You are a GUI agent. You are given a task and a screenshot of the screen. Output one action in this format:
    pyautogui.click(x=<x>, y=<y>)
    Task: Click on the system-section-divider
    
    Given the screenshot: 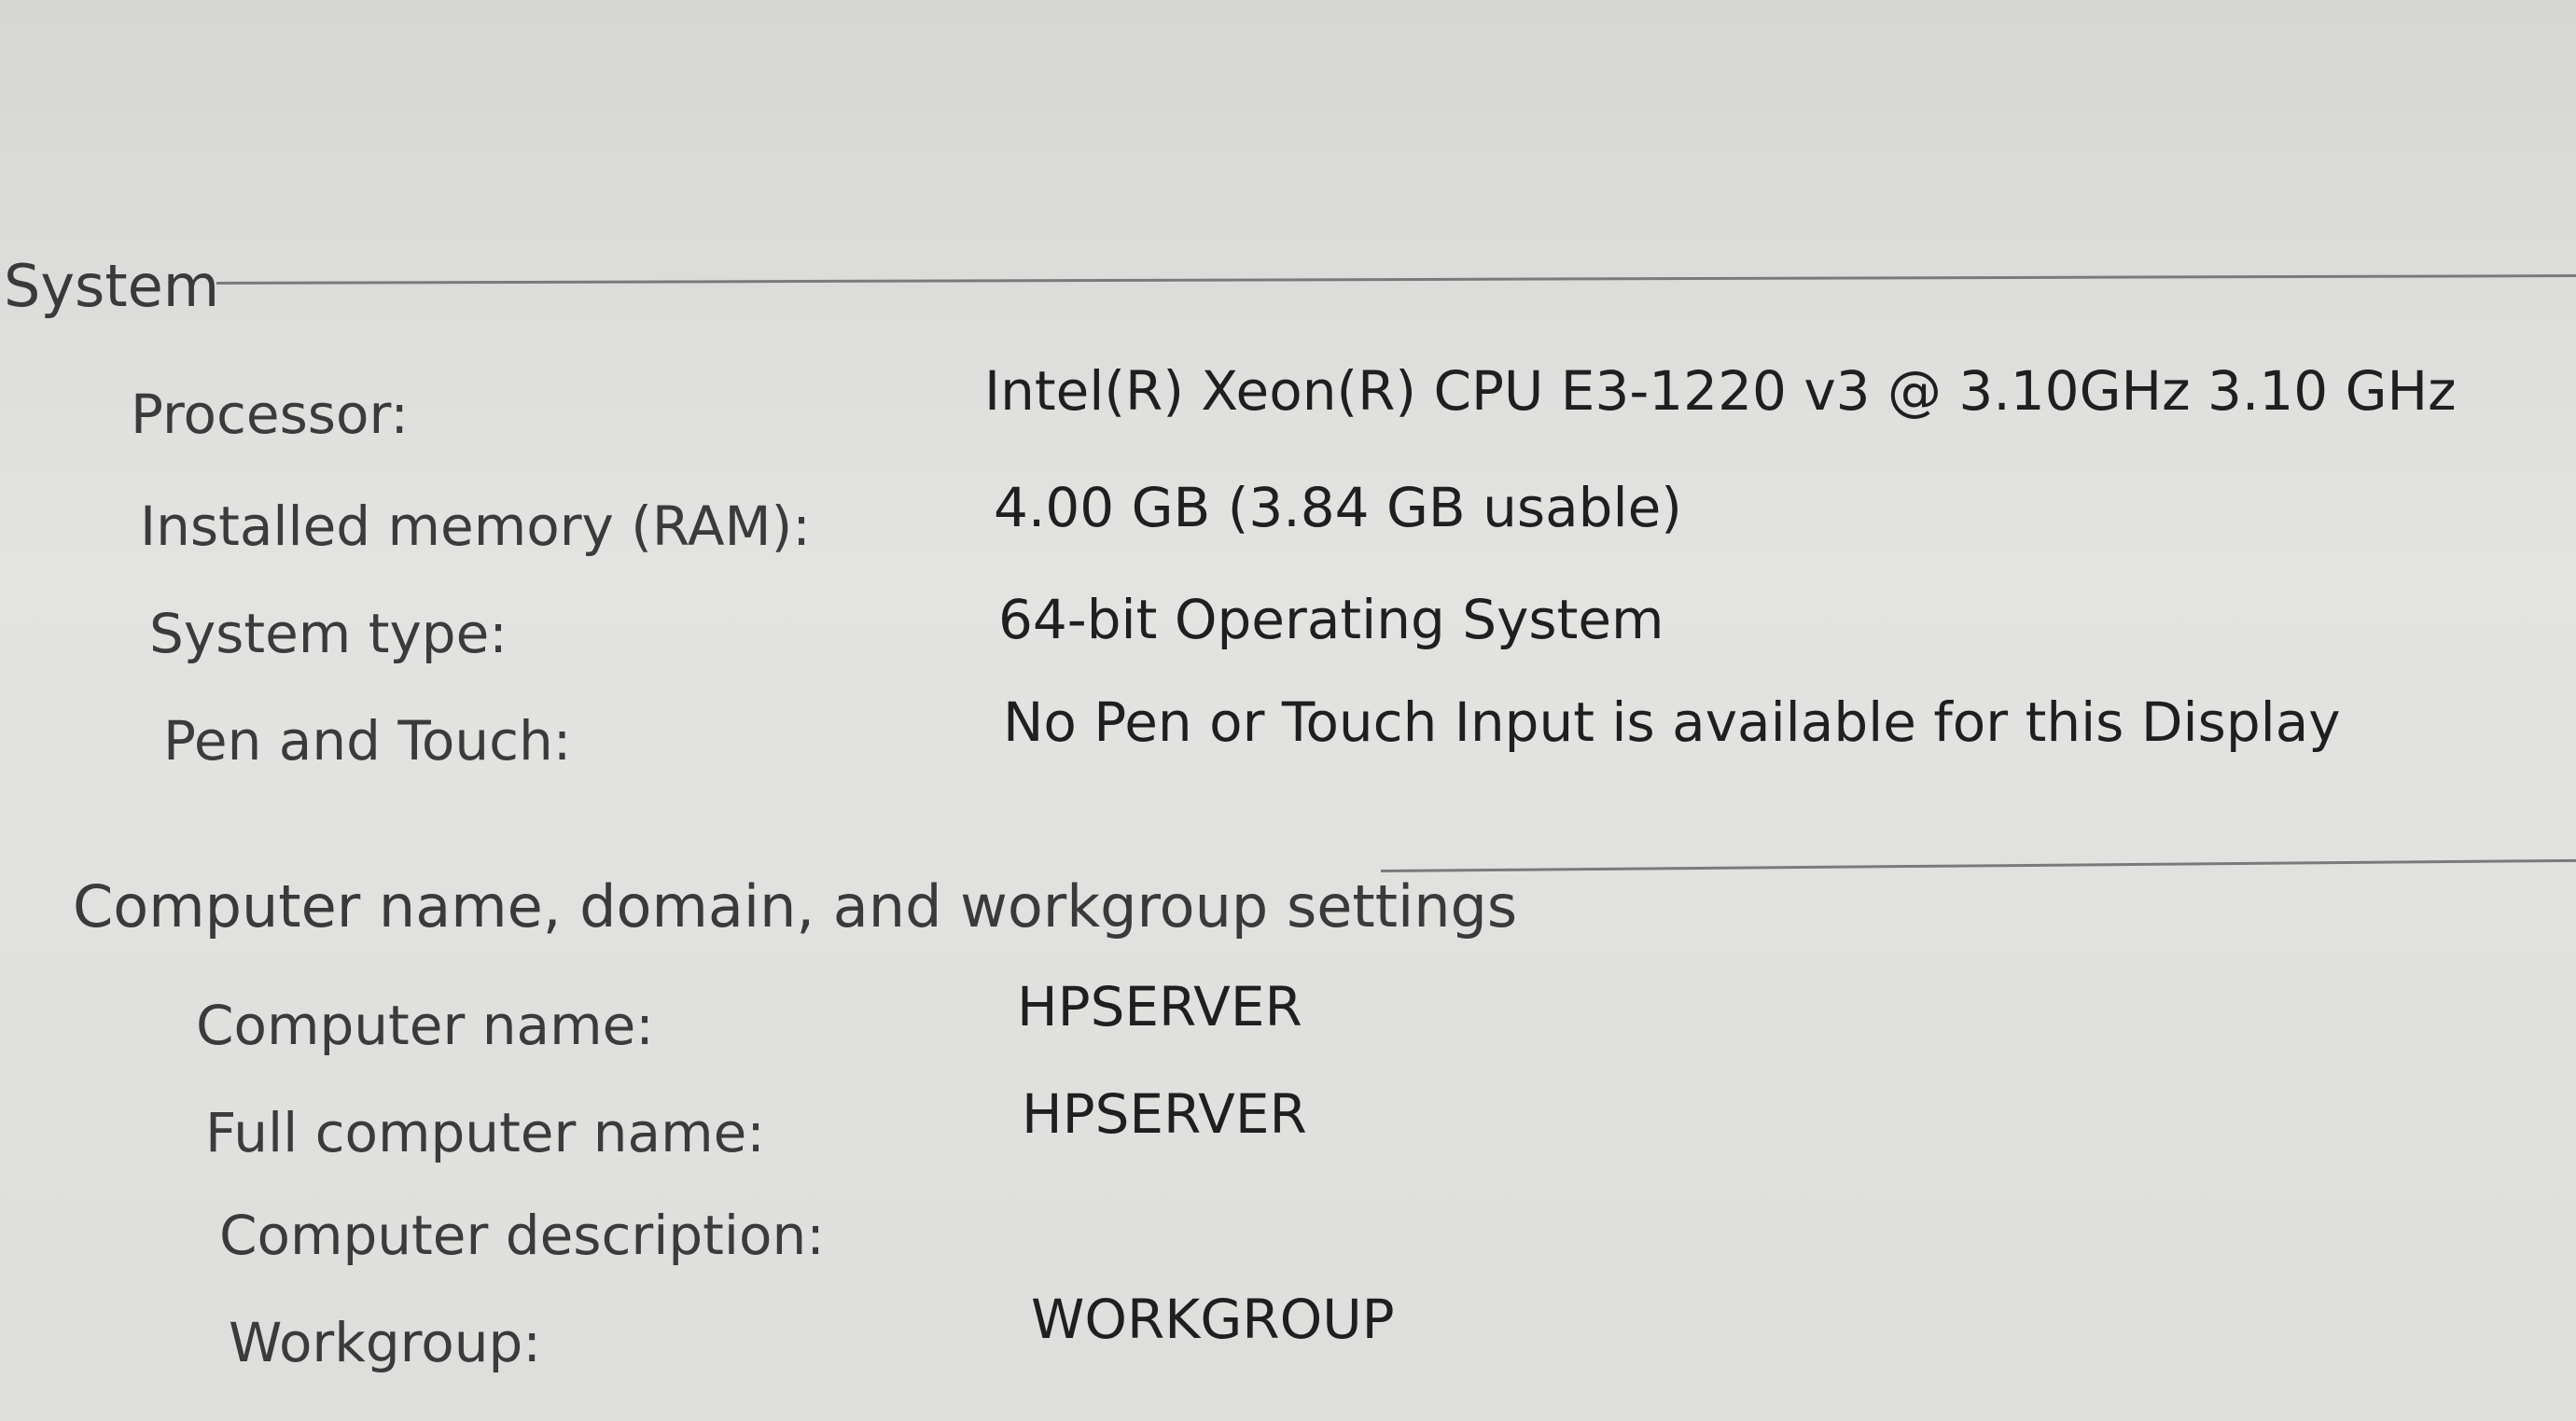 What is the action you would take?
    pyautogui.click(x=1396, y=280)
    